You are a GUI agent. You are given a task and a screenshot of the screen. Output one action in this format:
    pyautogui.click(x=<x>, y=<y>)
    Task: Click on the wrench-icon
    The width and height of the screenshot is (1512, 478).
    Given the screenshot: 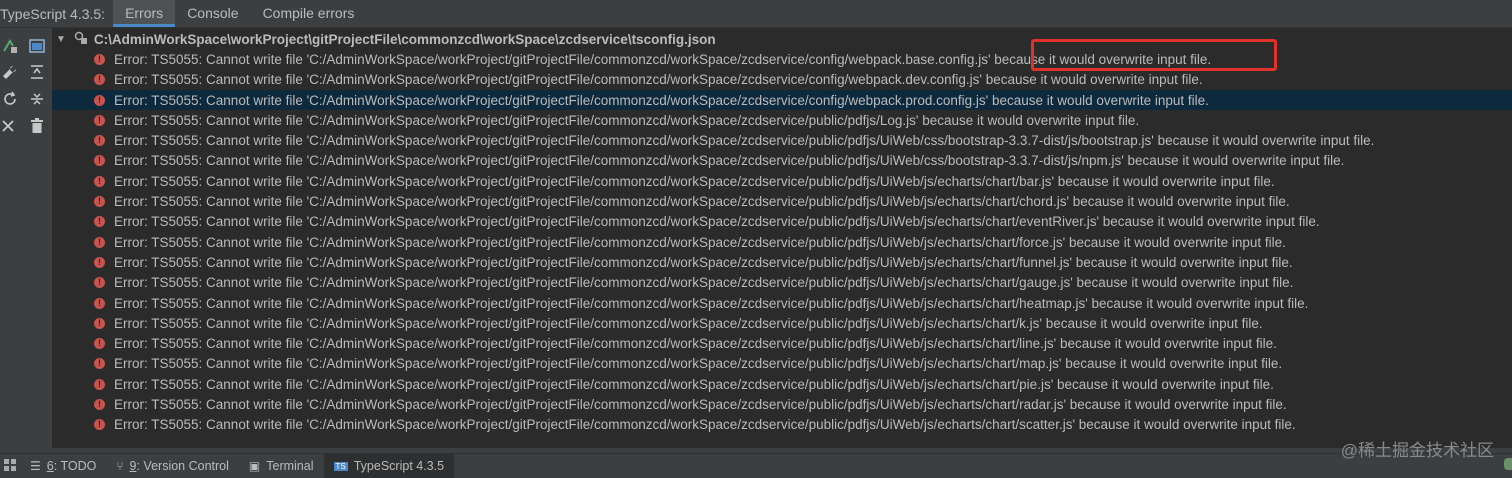 What is the action you would take?
    pyautogui.click(x=10, y=72)
    